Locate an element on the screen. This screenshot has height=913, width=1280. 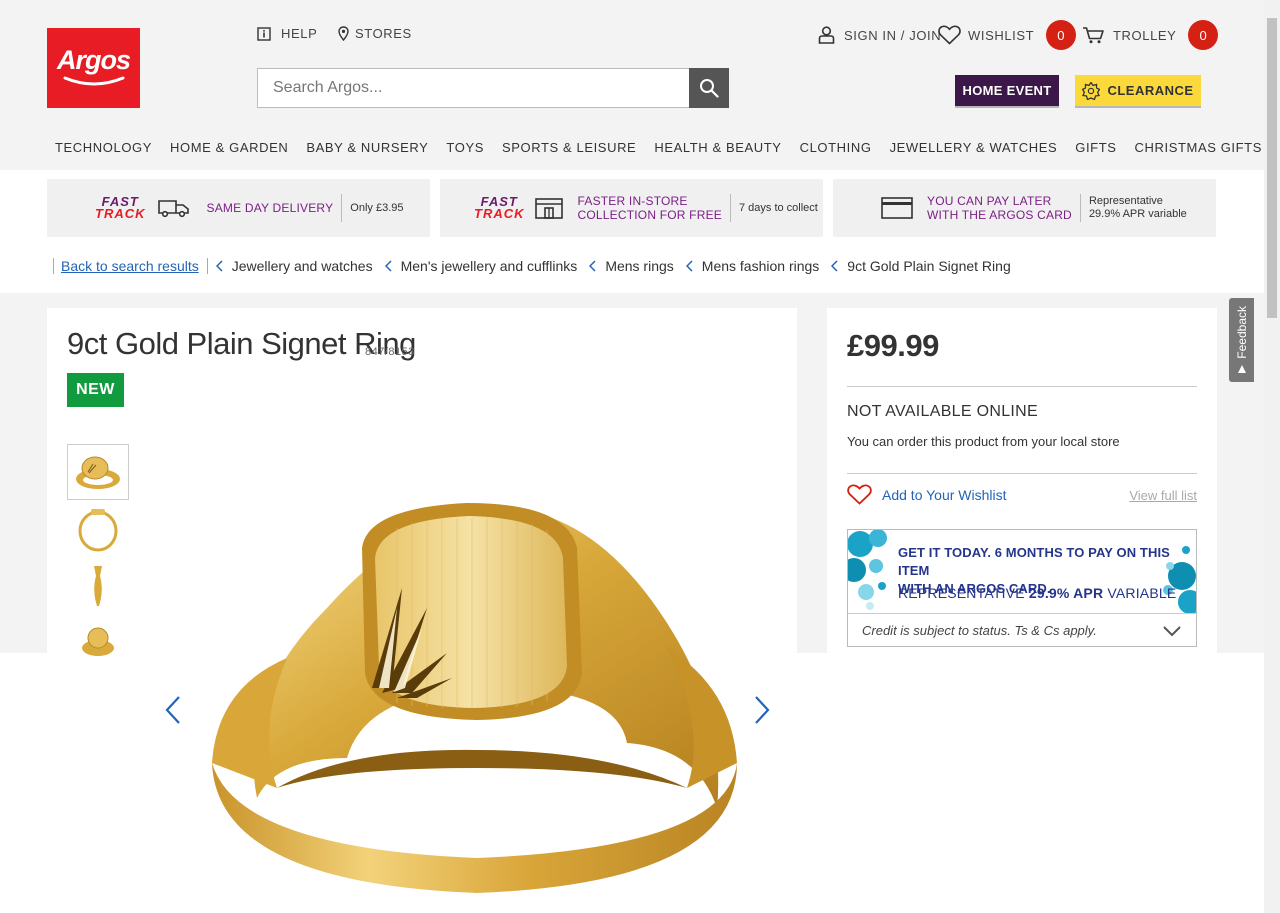
info-icon is located at coordinates (264, 33).